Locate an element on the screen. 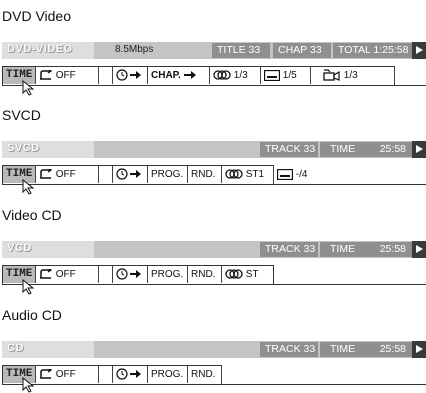 The image size is (426, 393). title-number: TITLE 33 is located at coordinates (241, 50).